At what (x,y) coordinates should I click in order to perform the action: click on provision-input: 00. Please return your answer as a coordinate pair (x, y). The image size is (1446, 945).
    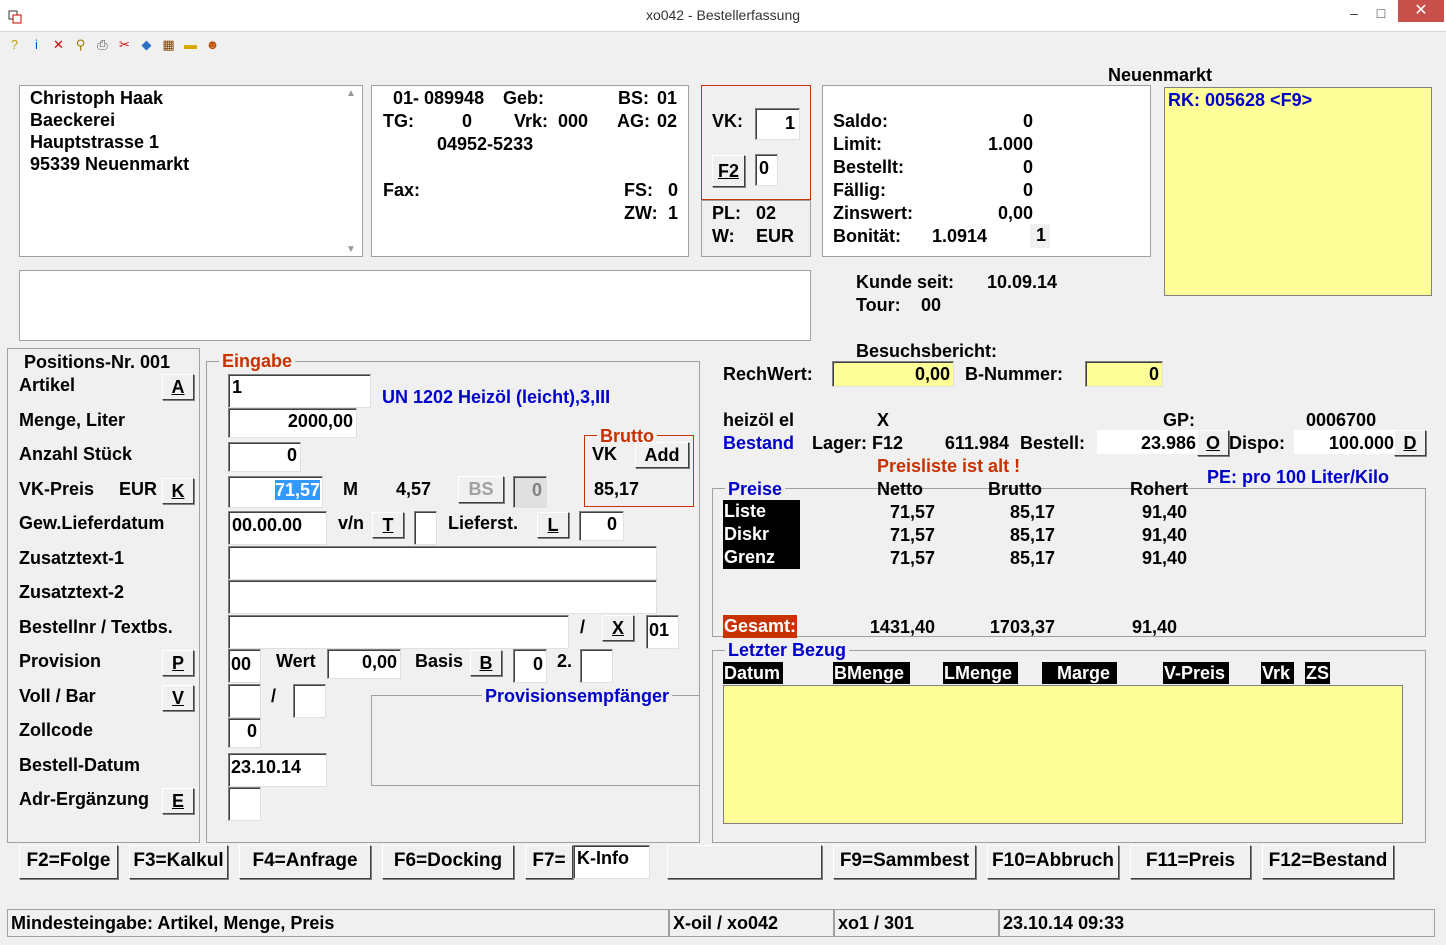
    Looking at the image, I should click on (244, 666).